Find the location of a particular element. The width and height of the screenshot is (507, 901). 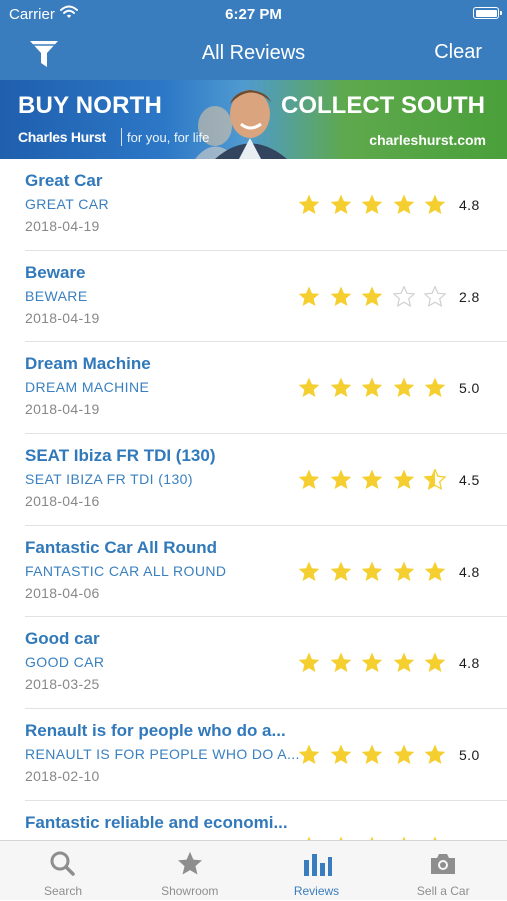

tab-bar: Search Showroom Reviews Sell a Car is located at coordinates (253, 870).